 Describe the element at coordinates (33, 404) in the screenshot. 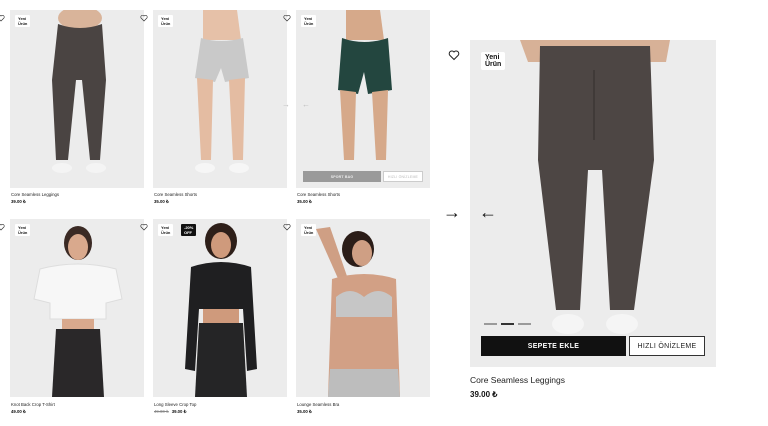

I see `product-name: Knot Back Crop T-Shirt` at that location.